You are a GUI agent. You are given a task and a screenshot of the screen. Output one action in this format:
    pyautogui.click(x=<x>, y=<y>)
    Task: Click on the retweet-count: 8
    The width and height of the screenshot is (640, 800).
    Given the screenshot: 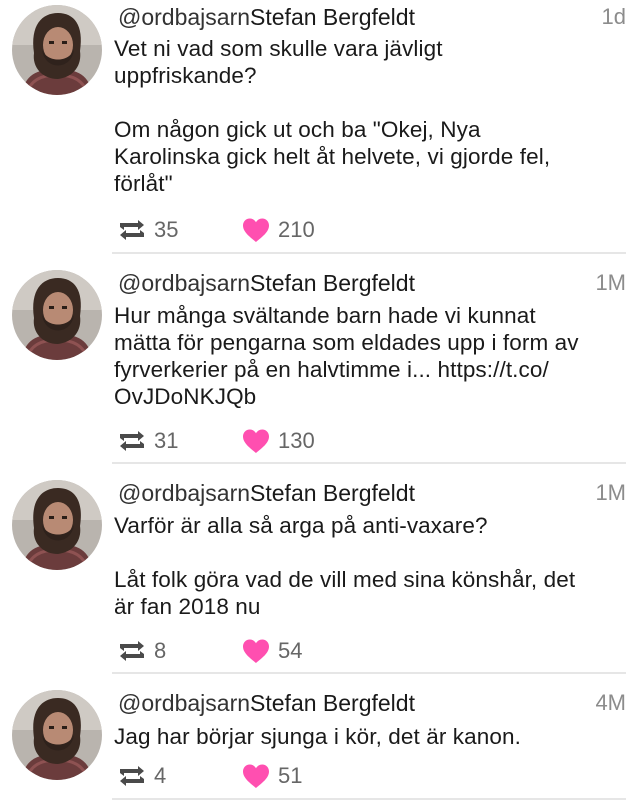 What is the action you would take?
    pyautogui.click(x=160, y=650)
    